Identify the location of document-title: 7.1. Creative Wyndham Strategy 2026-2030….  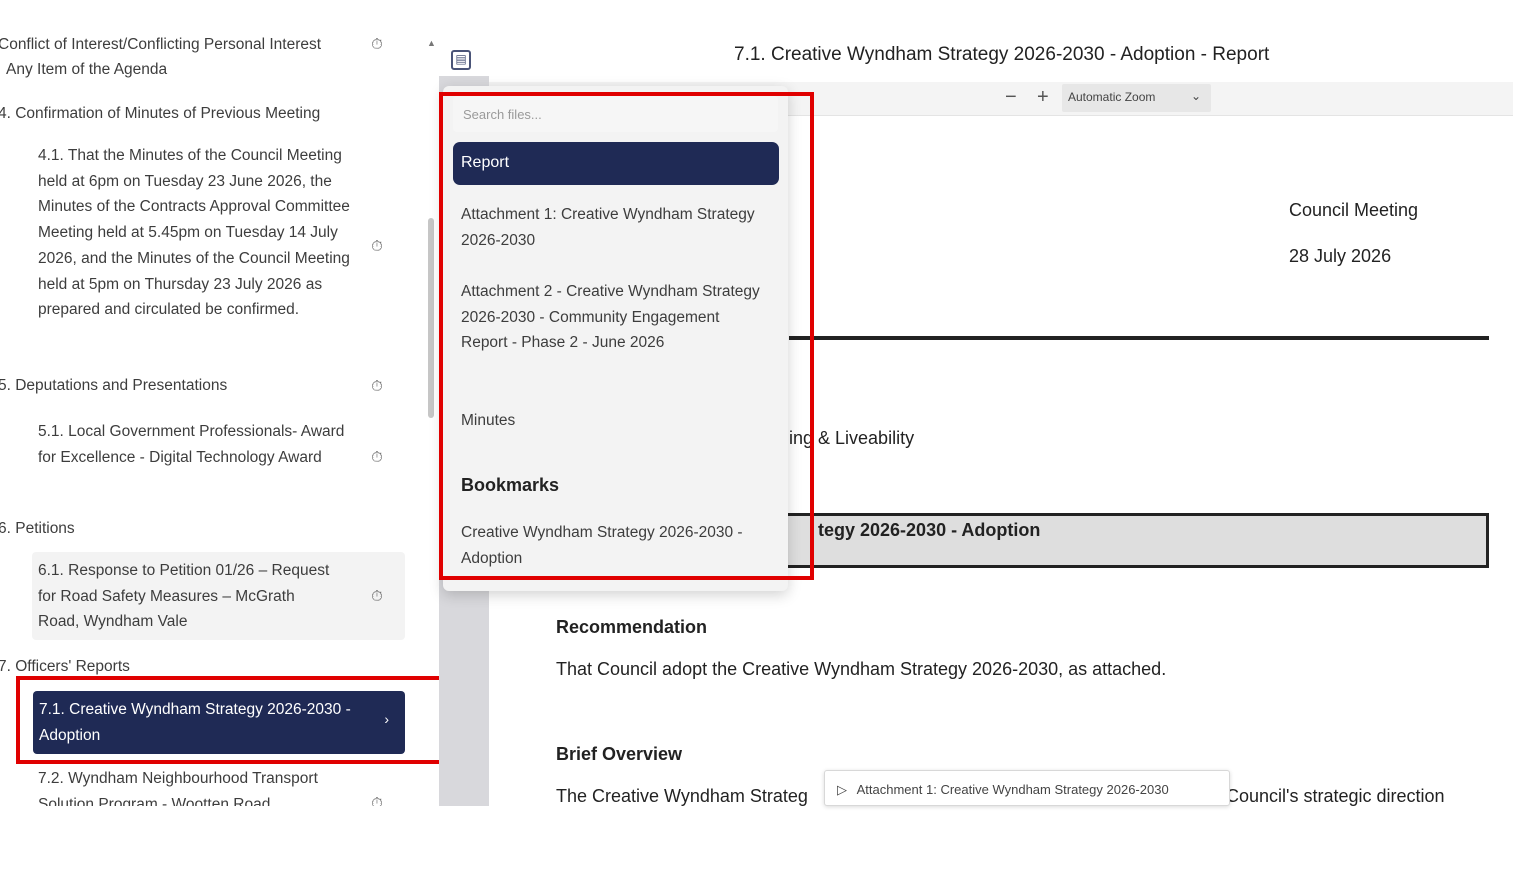
(1002, 54).